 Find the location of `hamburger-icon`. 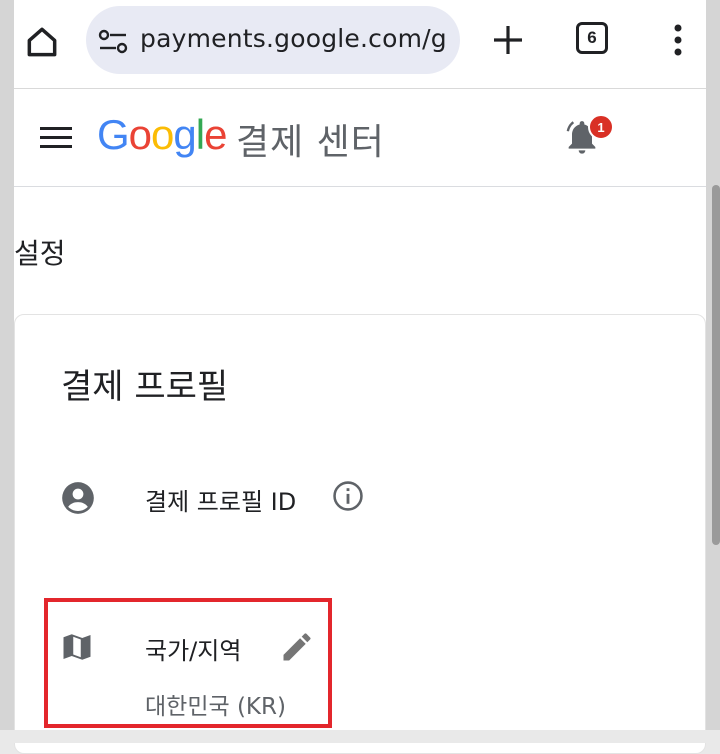

hamburger-icon is located at coordinates (56, 137).